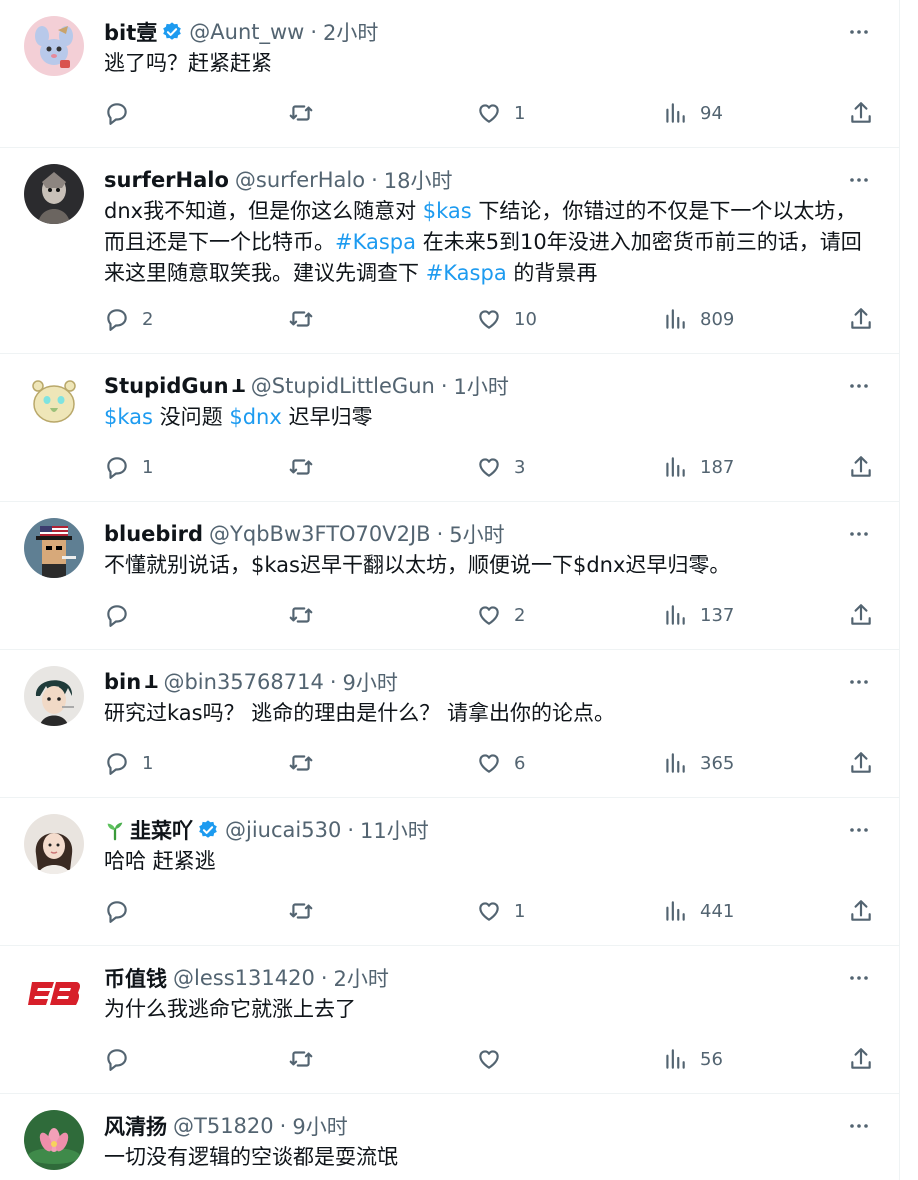 The height and width of the screenshot is (1180, 918). I want to click on timestamp: 1小时, so click(481, 386).